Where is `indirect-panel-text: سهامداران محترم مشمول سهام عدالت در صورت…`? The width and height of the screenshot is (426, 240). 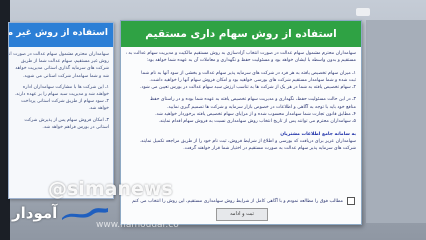 indirect-panel-text: سهامداران محترم مشمول سهام عدالت در صورت… is located at coordinates (61, 89).